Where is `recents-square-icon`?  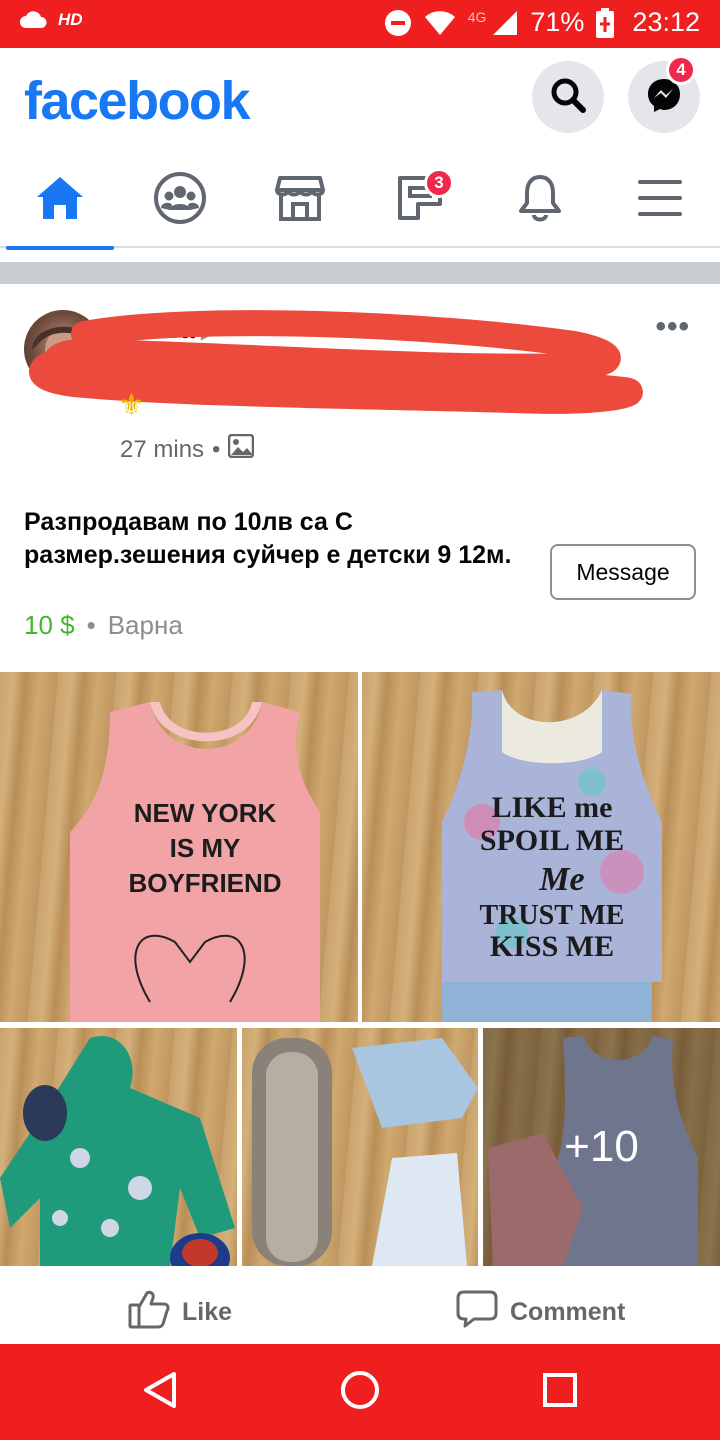
recents-square-icon is located at coordinates (560, 1392).